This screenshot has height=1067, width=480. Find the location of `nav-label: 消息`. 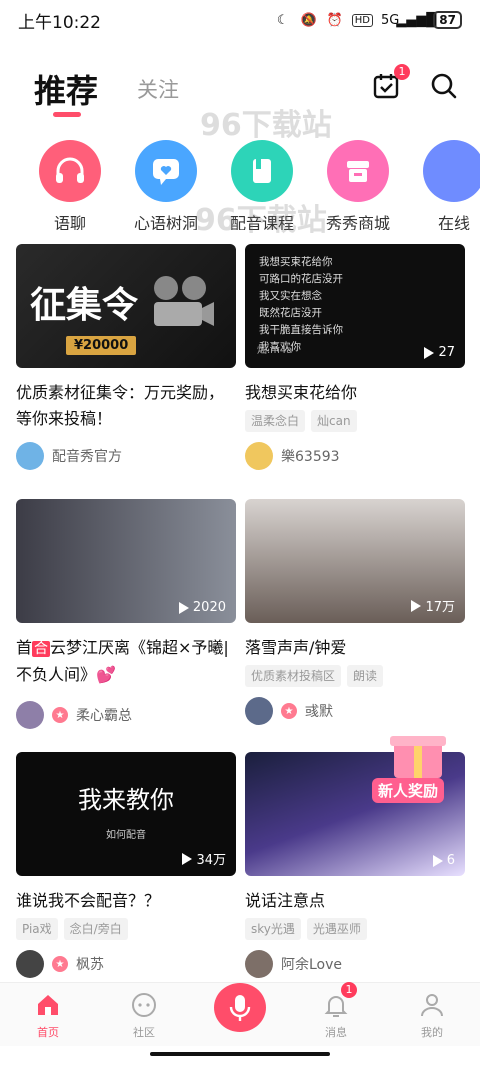

nav-label: 消息 is located at coordinates (336, 1032).